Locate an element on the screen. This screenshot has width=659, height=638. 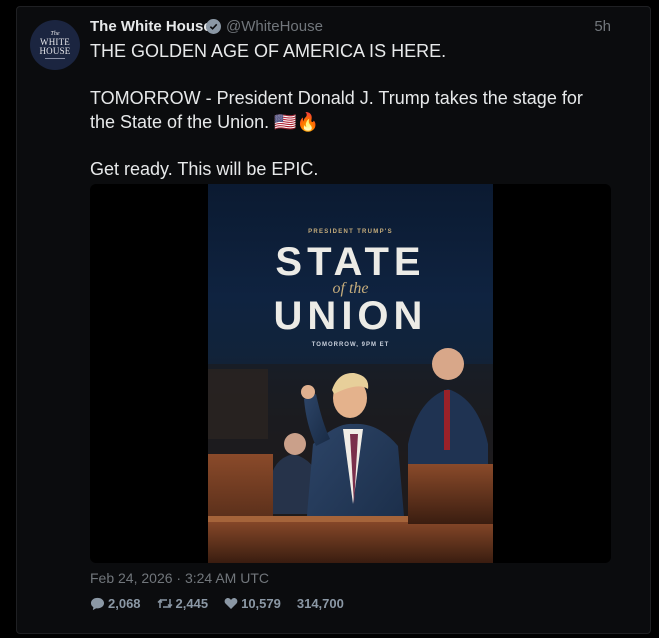
retweet-count: 2,445 is located at coordinates (192, 603).